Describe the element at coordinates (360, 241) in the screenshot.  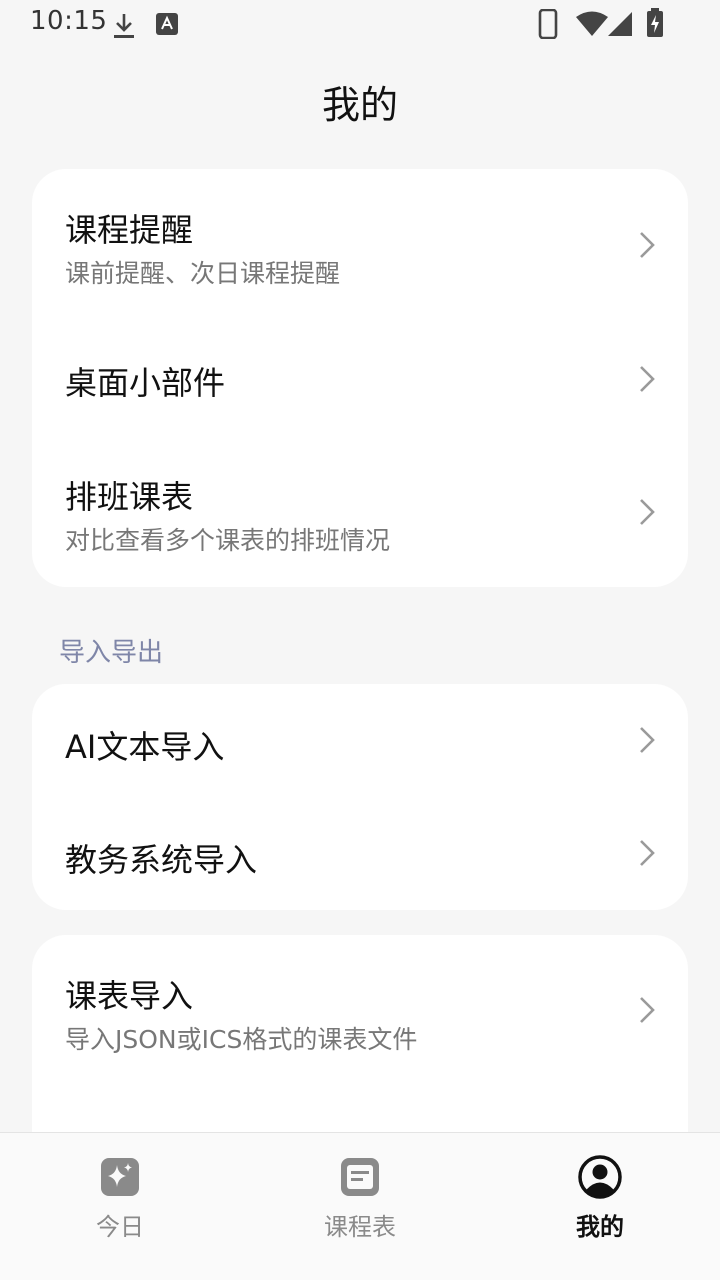
I see `menu-item-course-reminder: 课程提醒 课前提醒、次日课程提醒` at that location.